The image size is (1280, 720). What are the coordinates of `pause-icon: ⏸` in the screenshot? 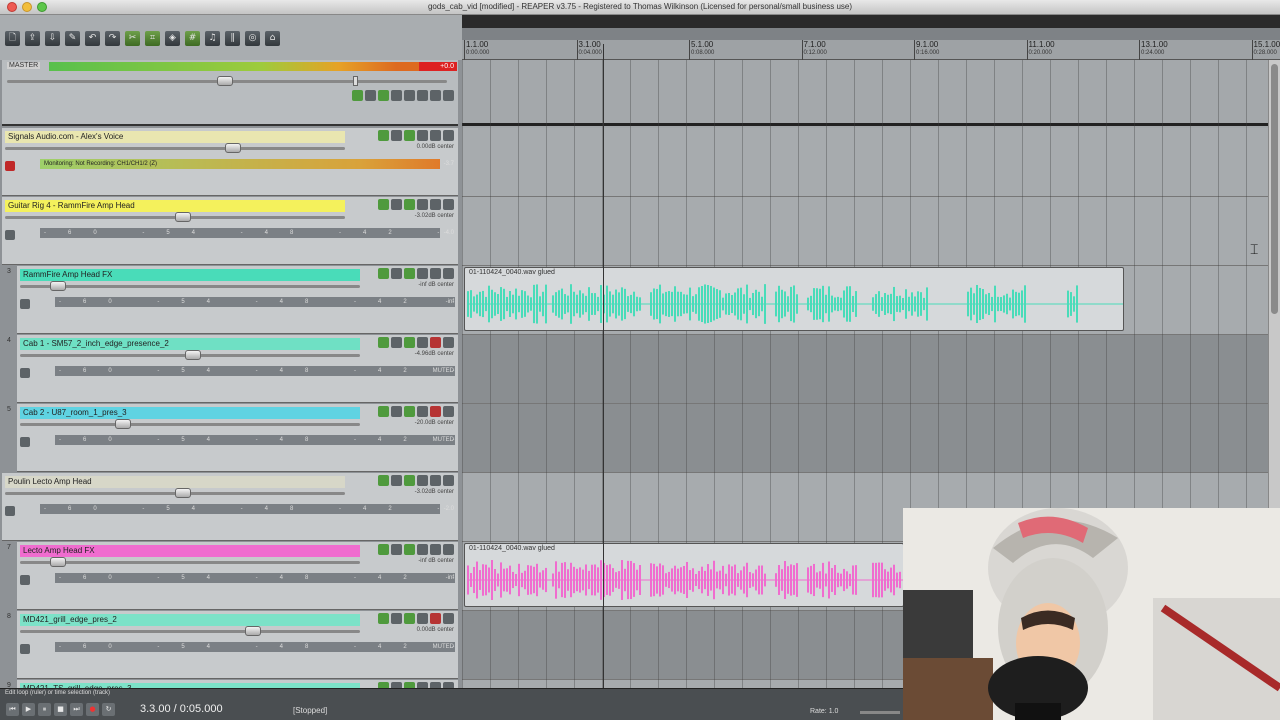 It's located at (44, 709).